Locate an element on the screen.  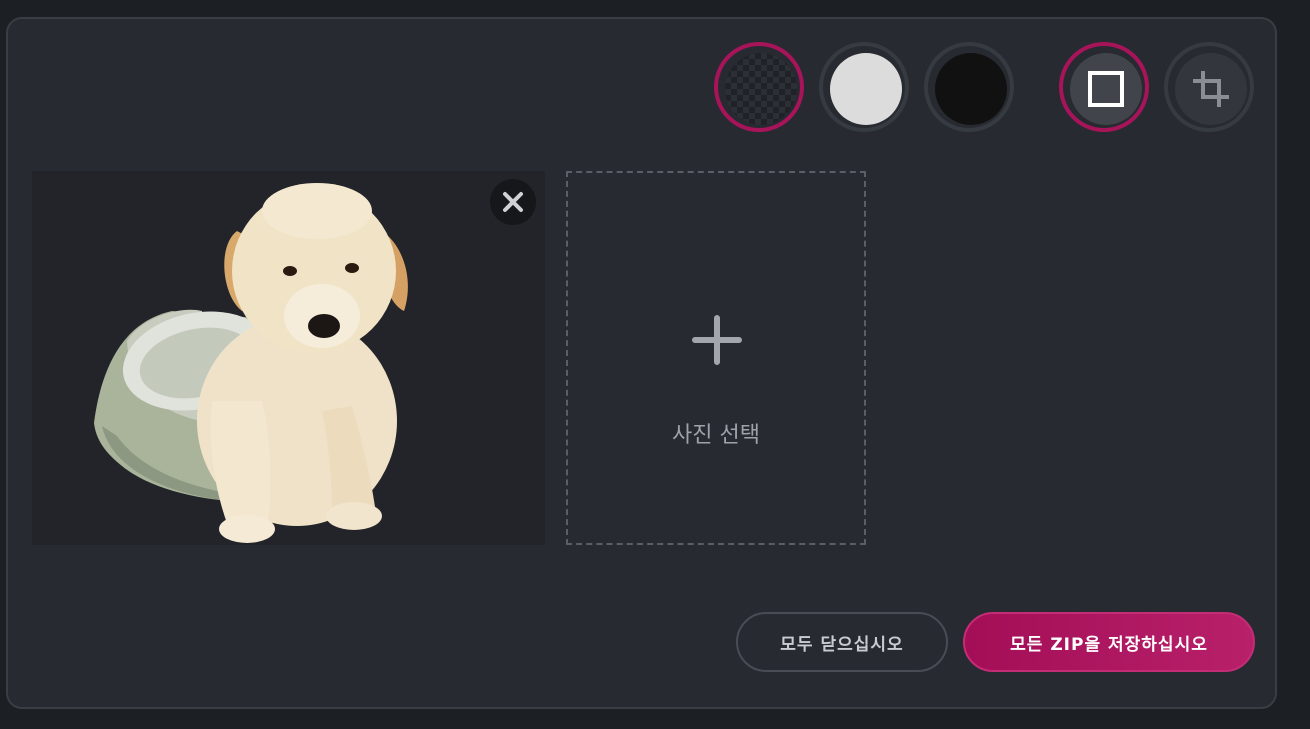
puppy-shape is located at coordinates (302, 363).